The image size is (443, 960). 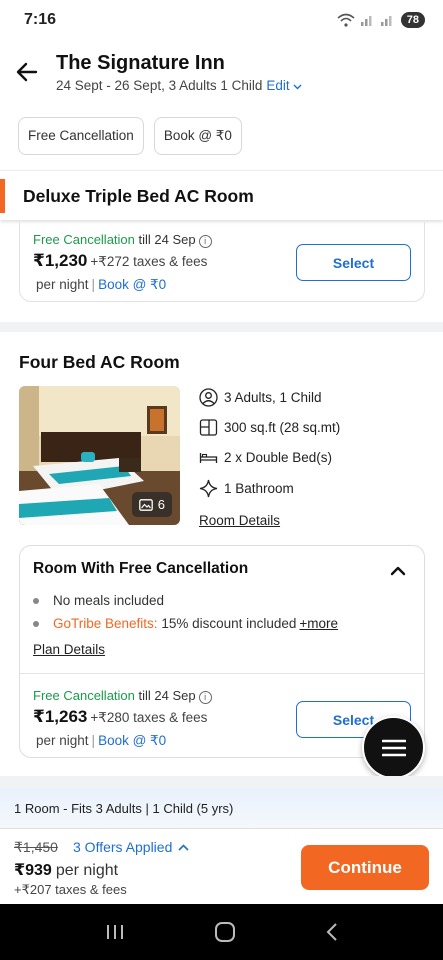 I want to click on menu-fab, so click(x=393, y=747).